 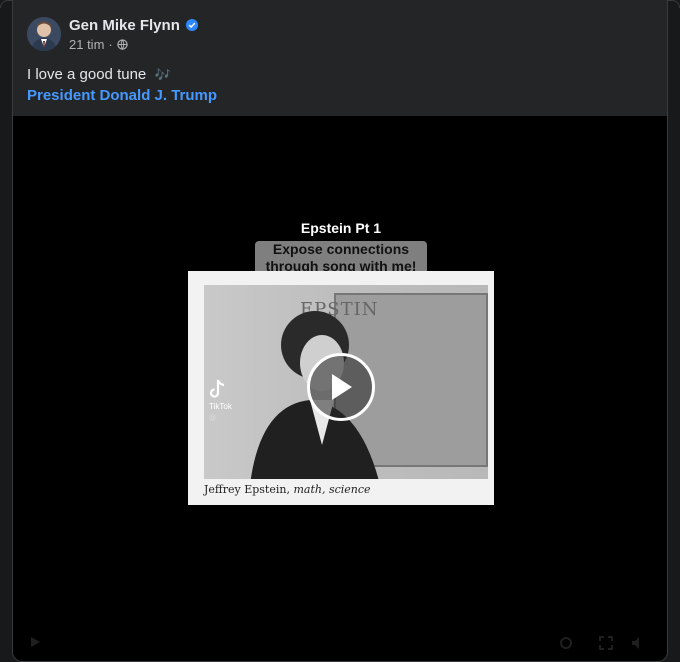 What do you see at coordinates (122, 44) in the screenshot?
I see `globe-icon` at bounding box center [122, 44].